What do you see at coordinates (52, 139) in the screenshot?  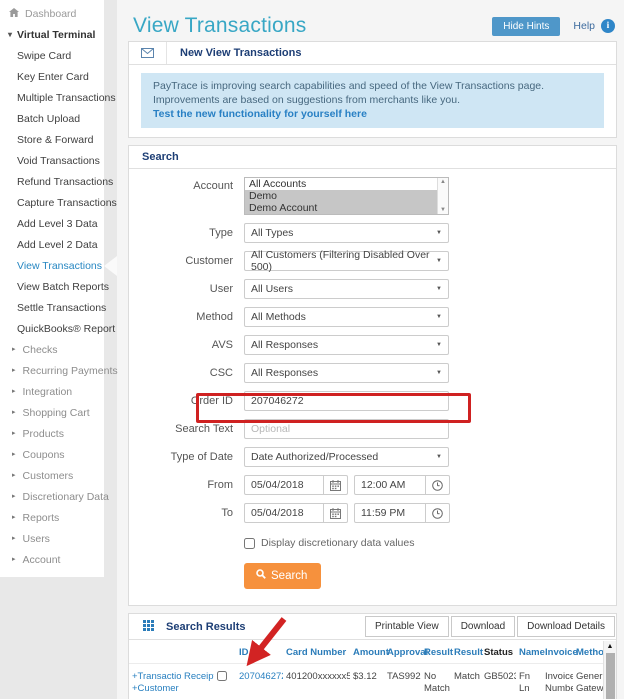 I see `sidebar-item-store-forward: Store & Forward` at bounding box center [52, 139].